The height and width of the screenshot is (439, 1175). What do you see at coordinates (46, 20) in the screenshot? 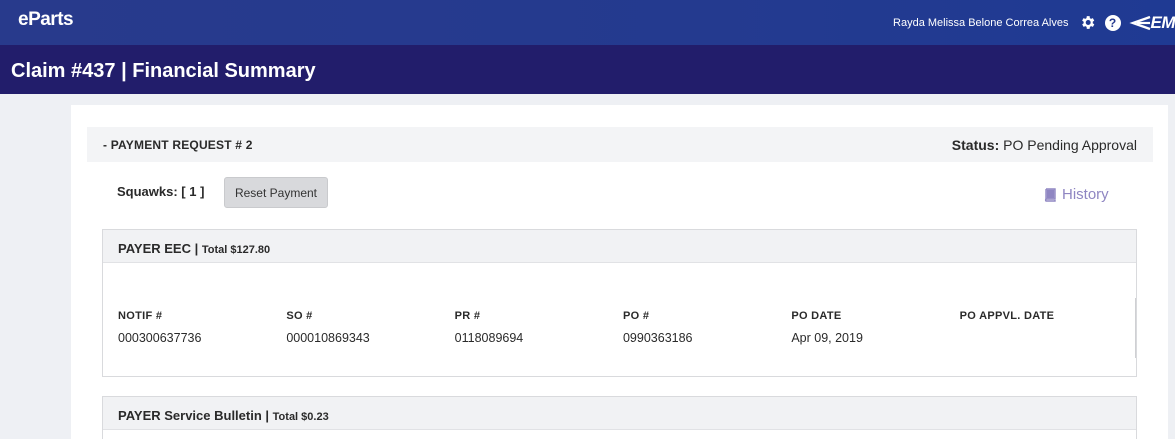
I see `app-logo: eParts` at bounding box center [46, 20].